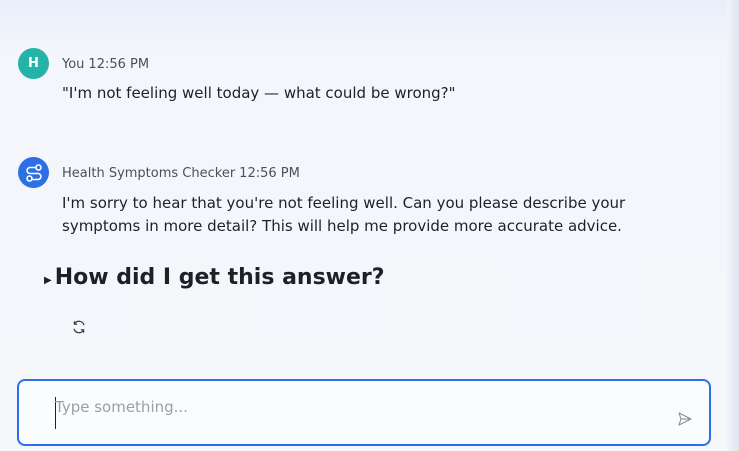  I want to click on send-icon, so click(685, 419).